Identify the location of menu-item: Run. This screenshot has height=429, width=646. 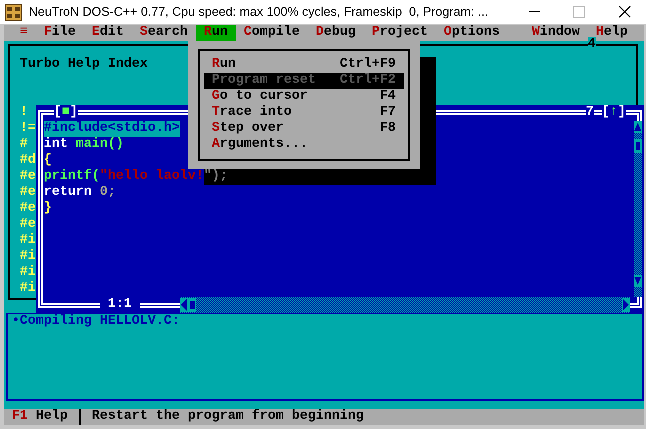
(216, 33).